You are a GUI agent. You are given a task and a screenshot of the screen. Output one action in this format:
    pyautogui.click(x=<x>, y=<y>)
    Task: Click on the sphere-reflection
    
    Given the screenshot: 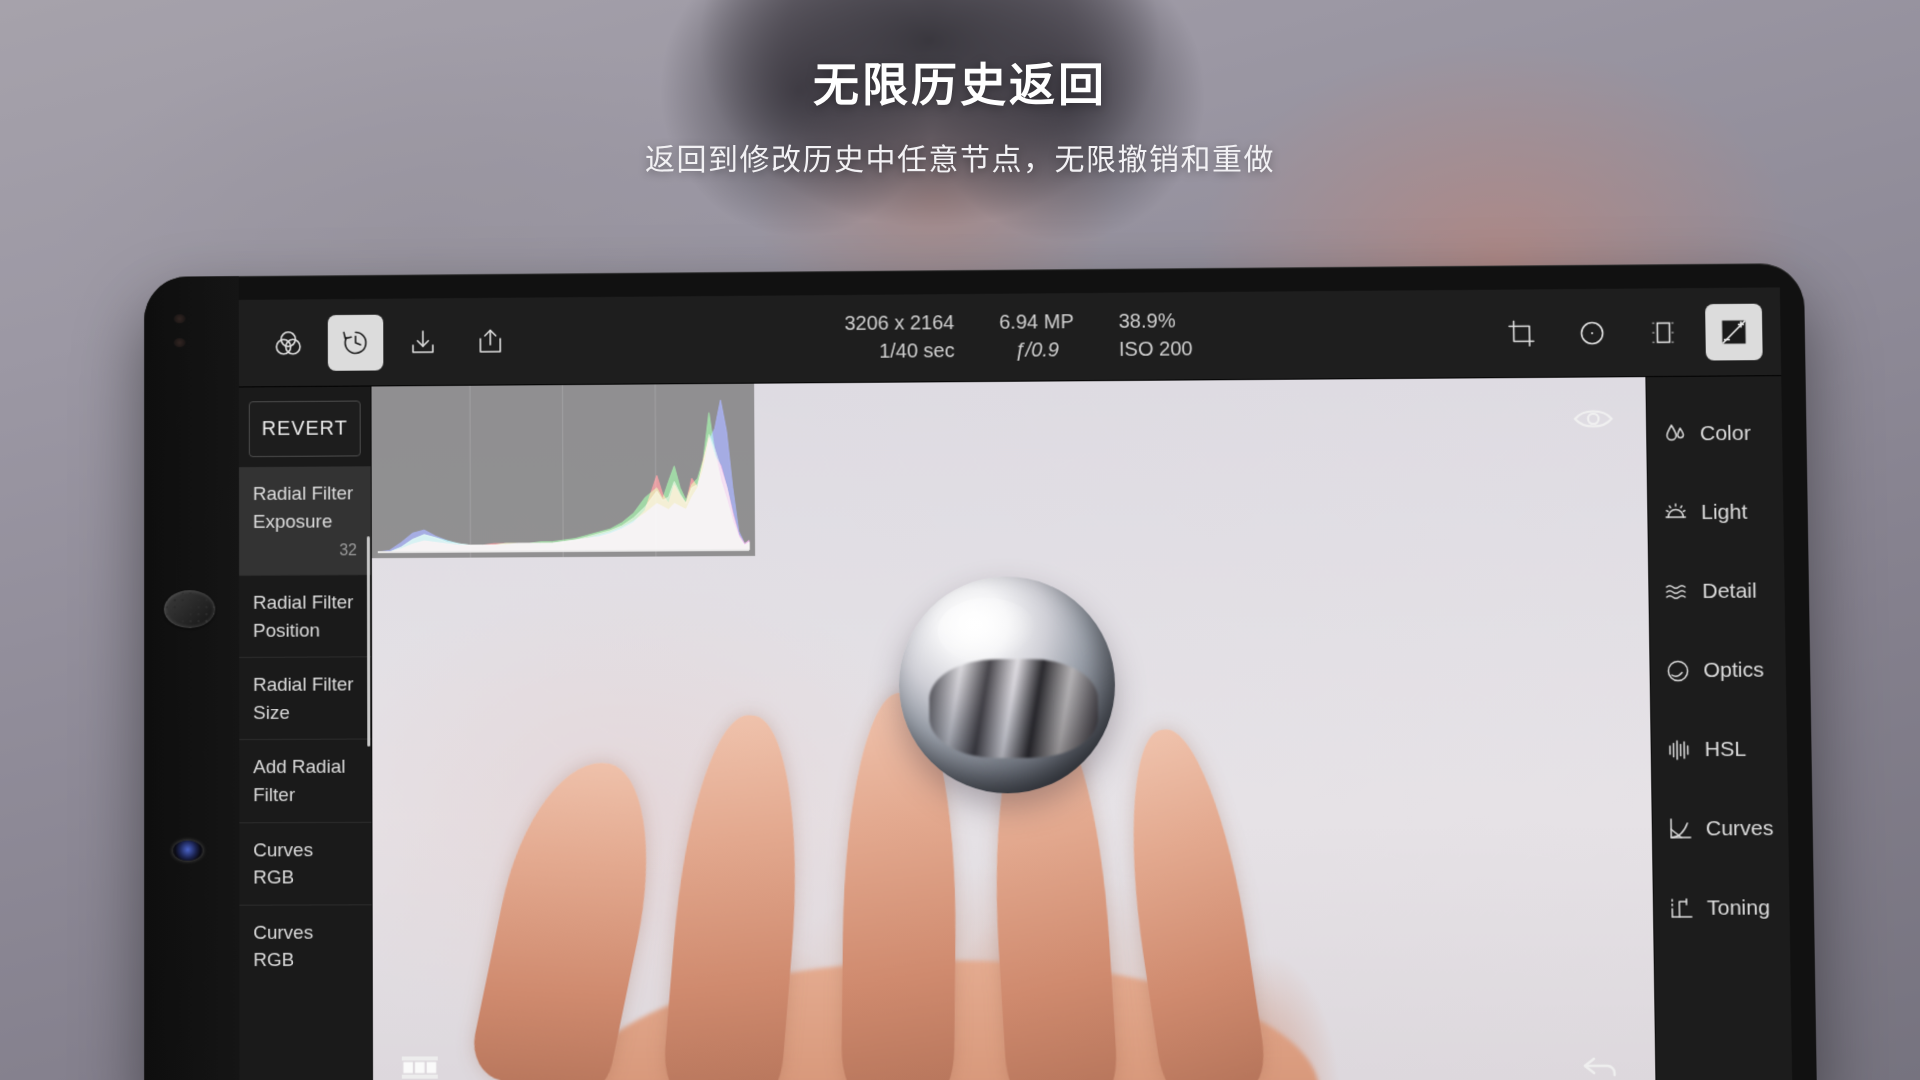 What is the action you would take?
    pyautogui.click(x=1013, y=708)
    